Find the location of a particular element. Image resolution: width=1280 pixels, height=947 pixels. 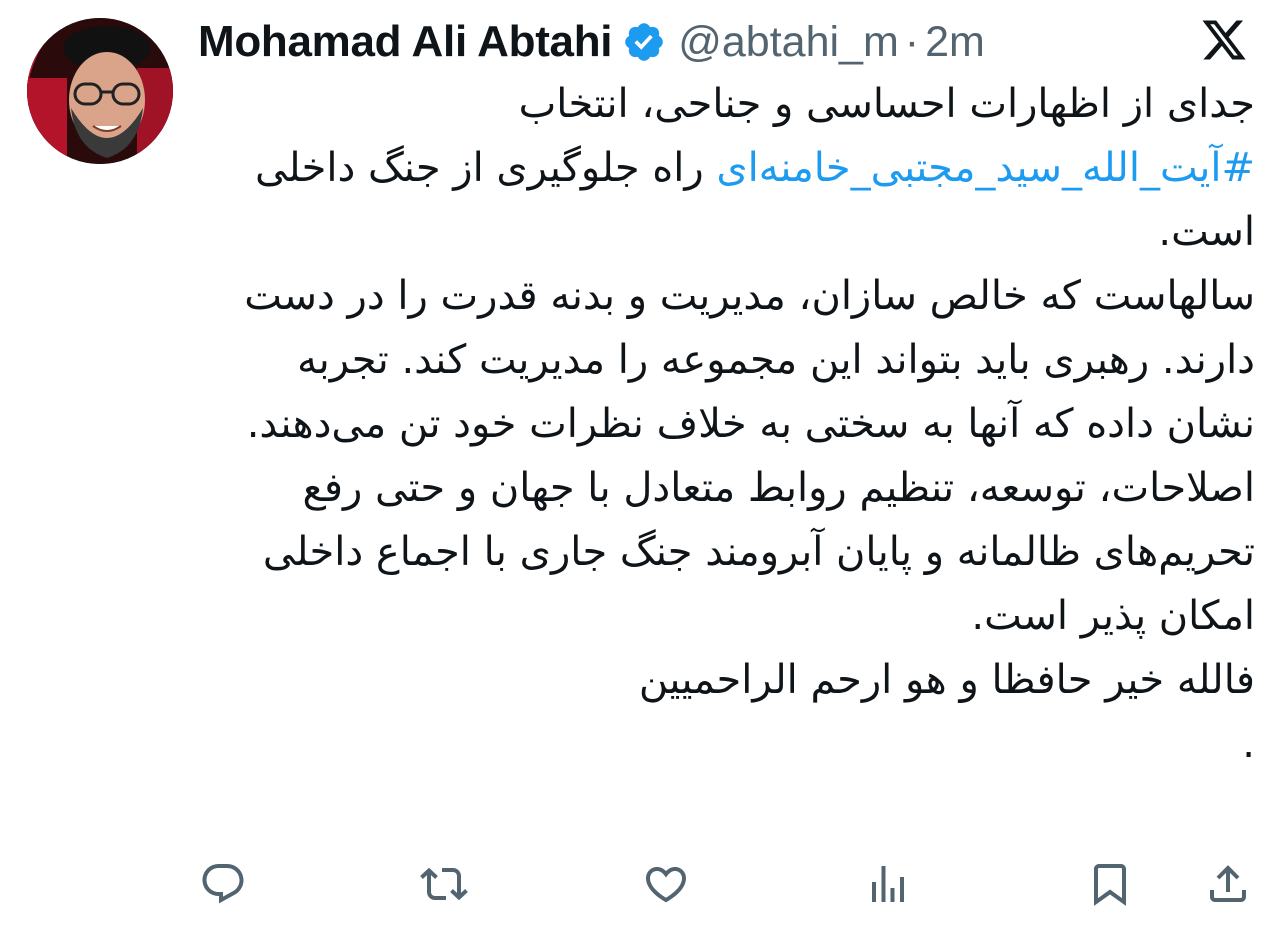

avatar is located at coordinates (100, 91).